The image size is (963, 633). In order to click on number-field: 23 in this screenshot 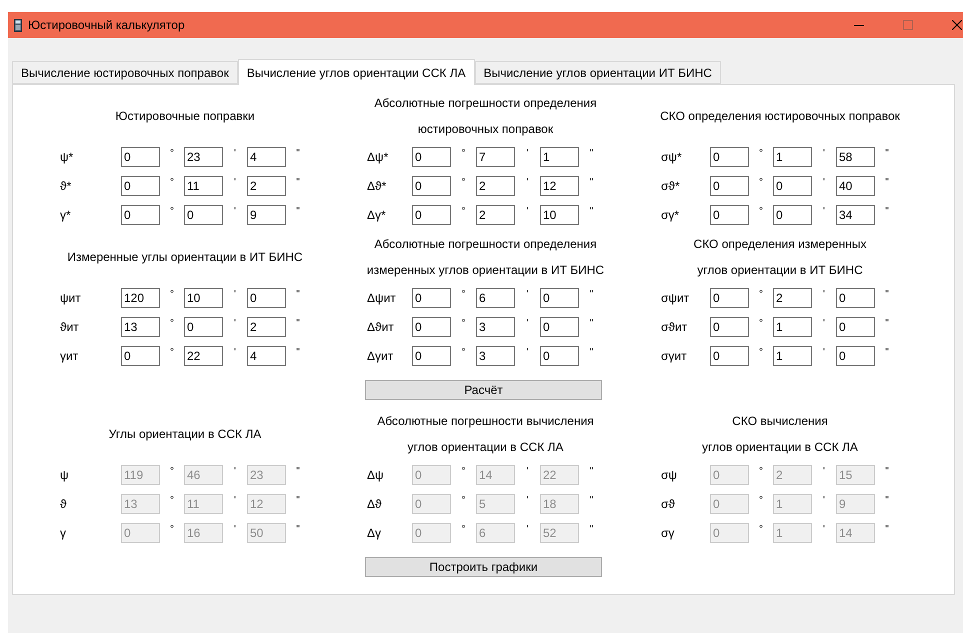, I will do `click(203, 156)`.